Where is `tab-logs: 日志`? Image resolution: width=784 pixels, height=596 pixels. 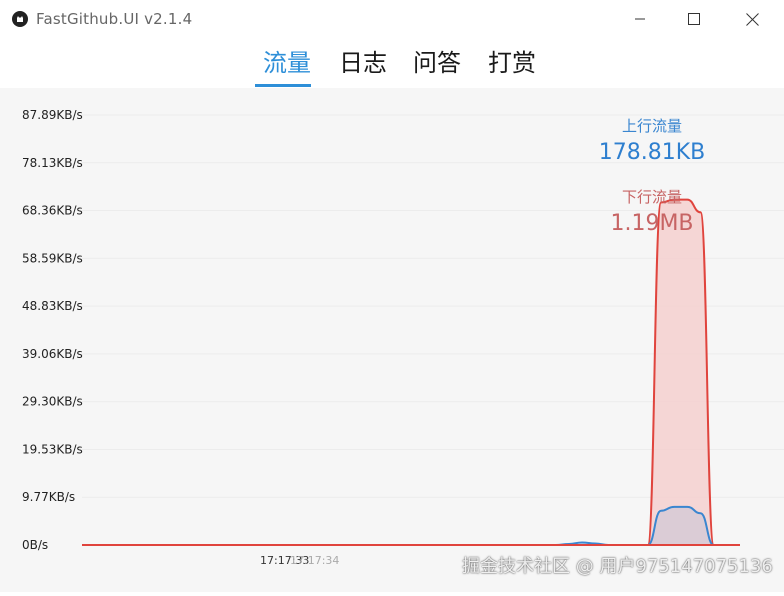
tab-logs: 日志 is located at coordinates (363, 63).